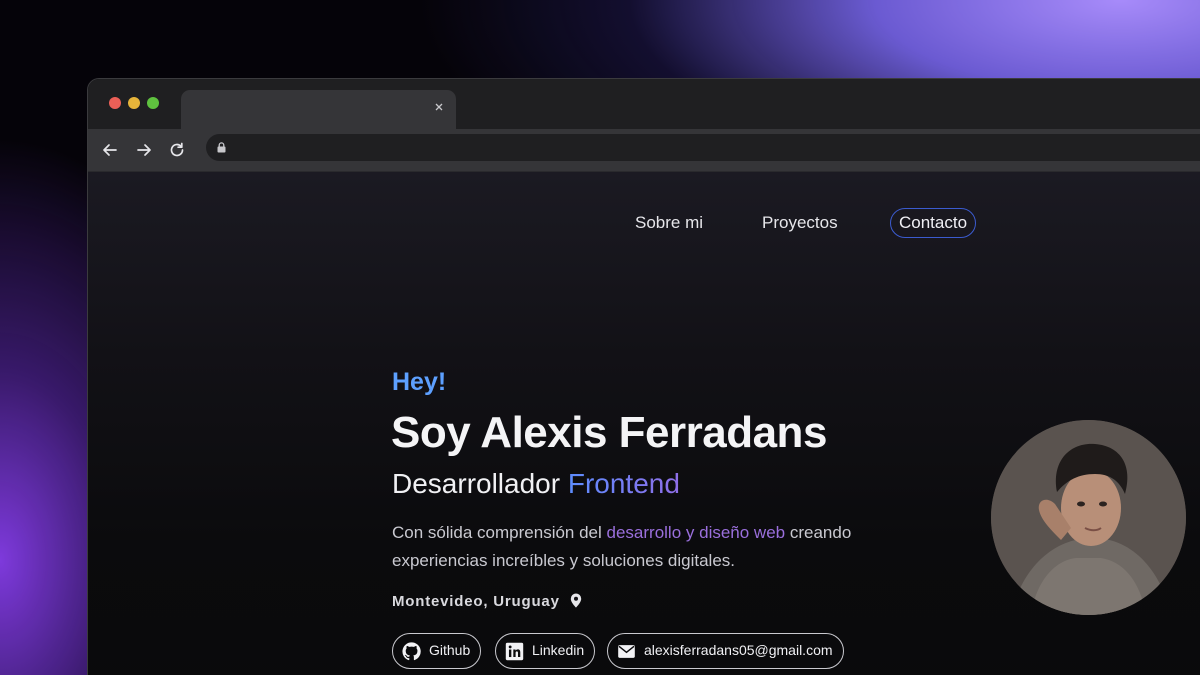  What do you see at coordinates (144, 150) in the screenshot?
I see `forward-arrow-icon` at bounding box center [144, 150].